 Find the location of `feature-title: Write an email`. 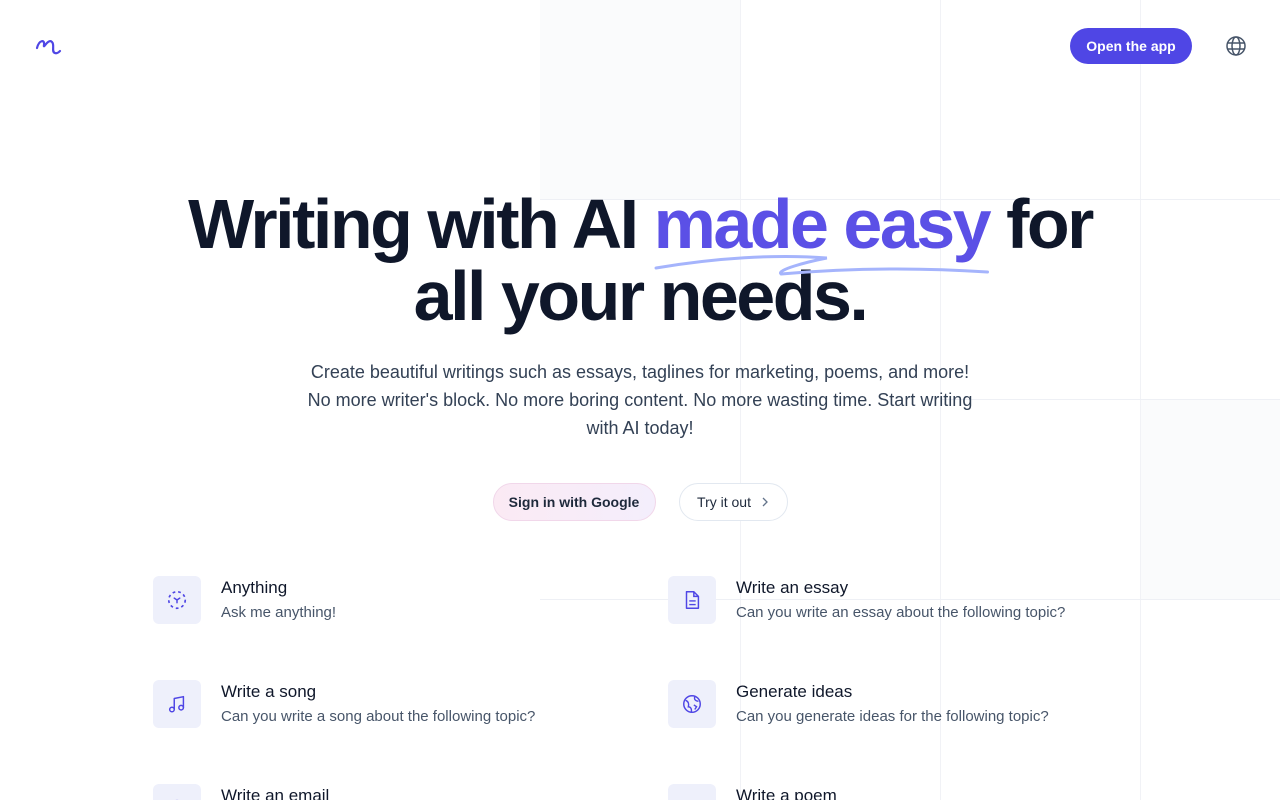

feature-title: Write an email is located at coordinates (275, 793).